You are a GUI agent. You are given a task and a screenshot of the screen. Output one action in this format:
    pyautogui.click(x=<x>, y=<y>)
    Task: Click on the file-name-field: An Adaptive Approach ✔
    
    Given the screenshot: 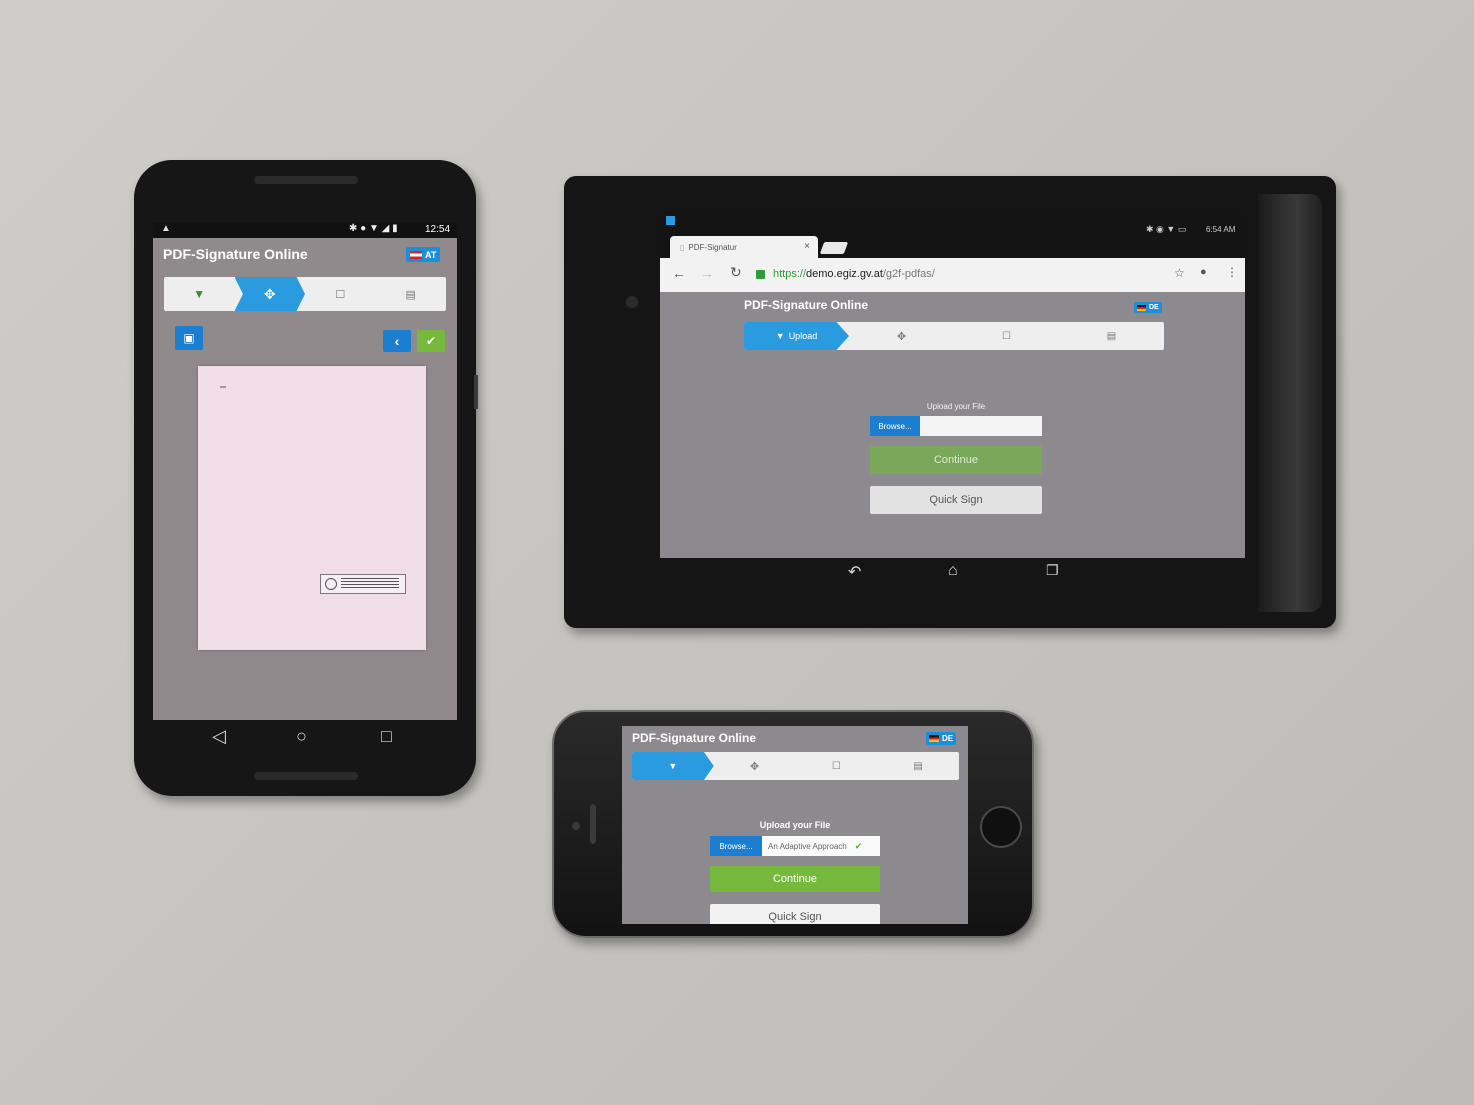 What is the action you would take?
    pyautogui.click(x=821, y=846)
    